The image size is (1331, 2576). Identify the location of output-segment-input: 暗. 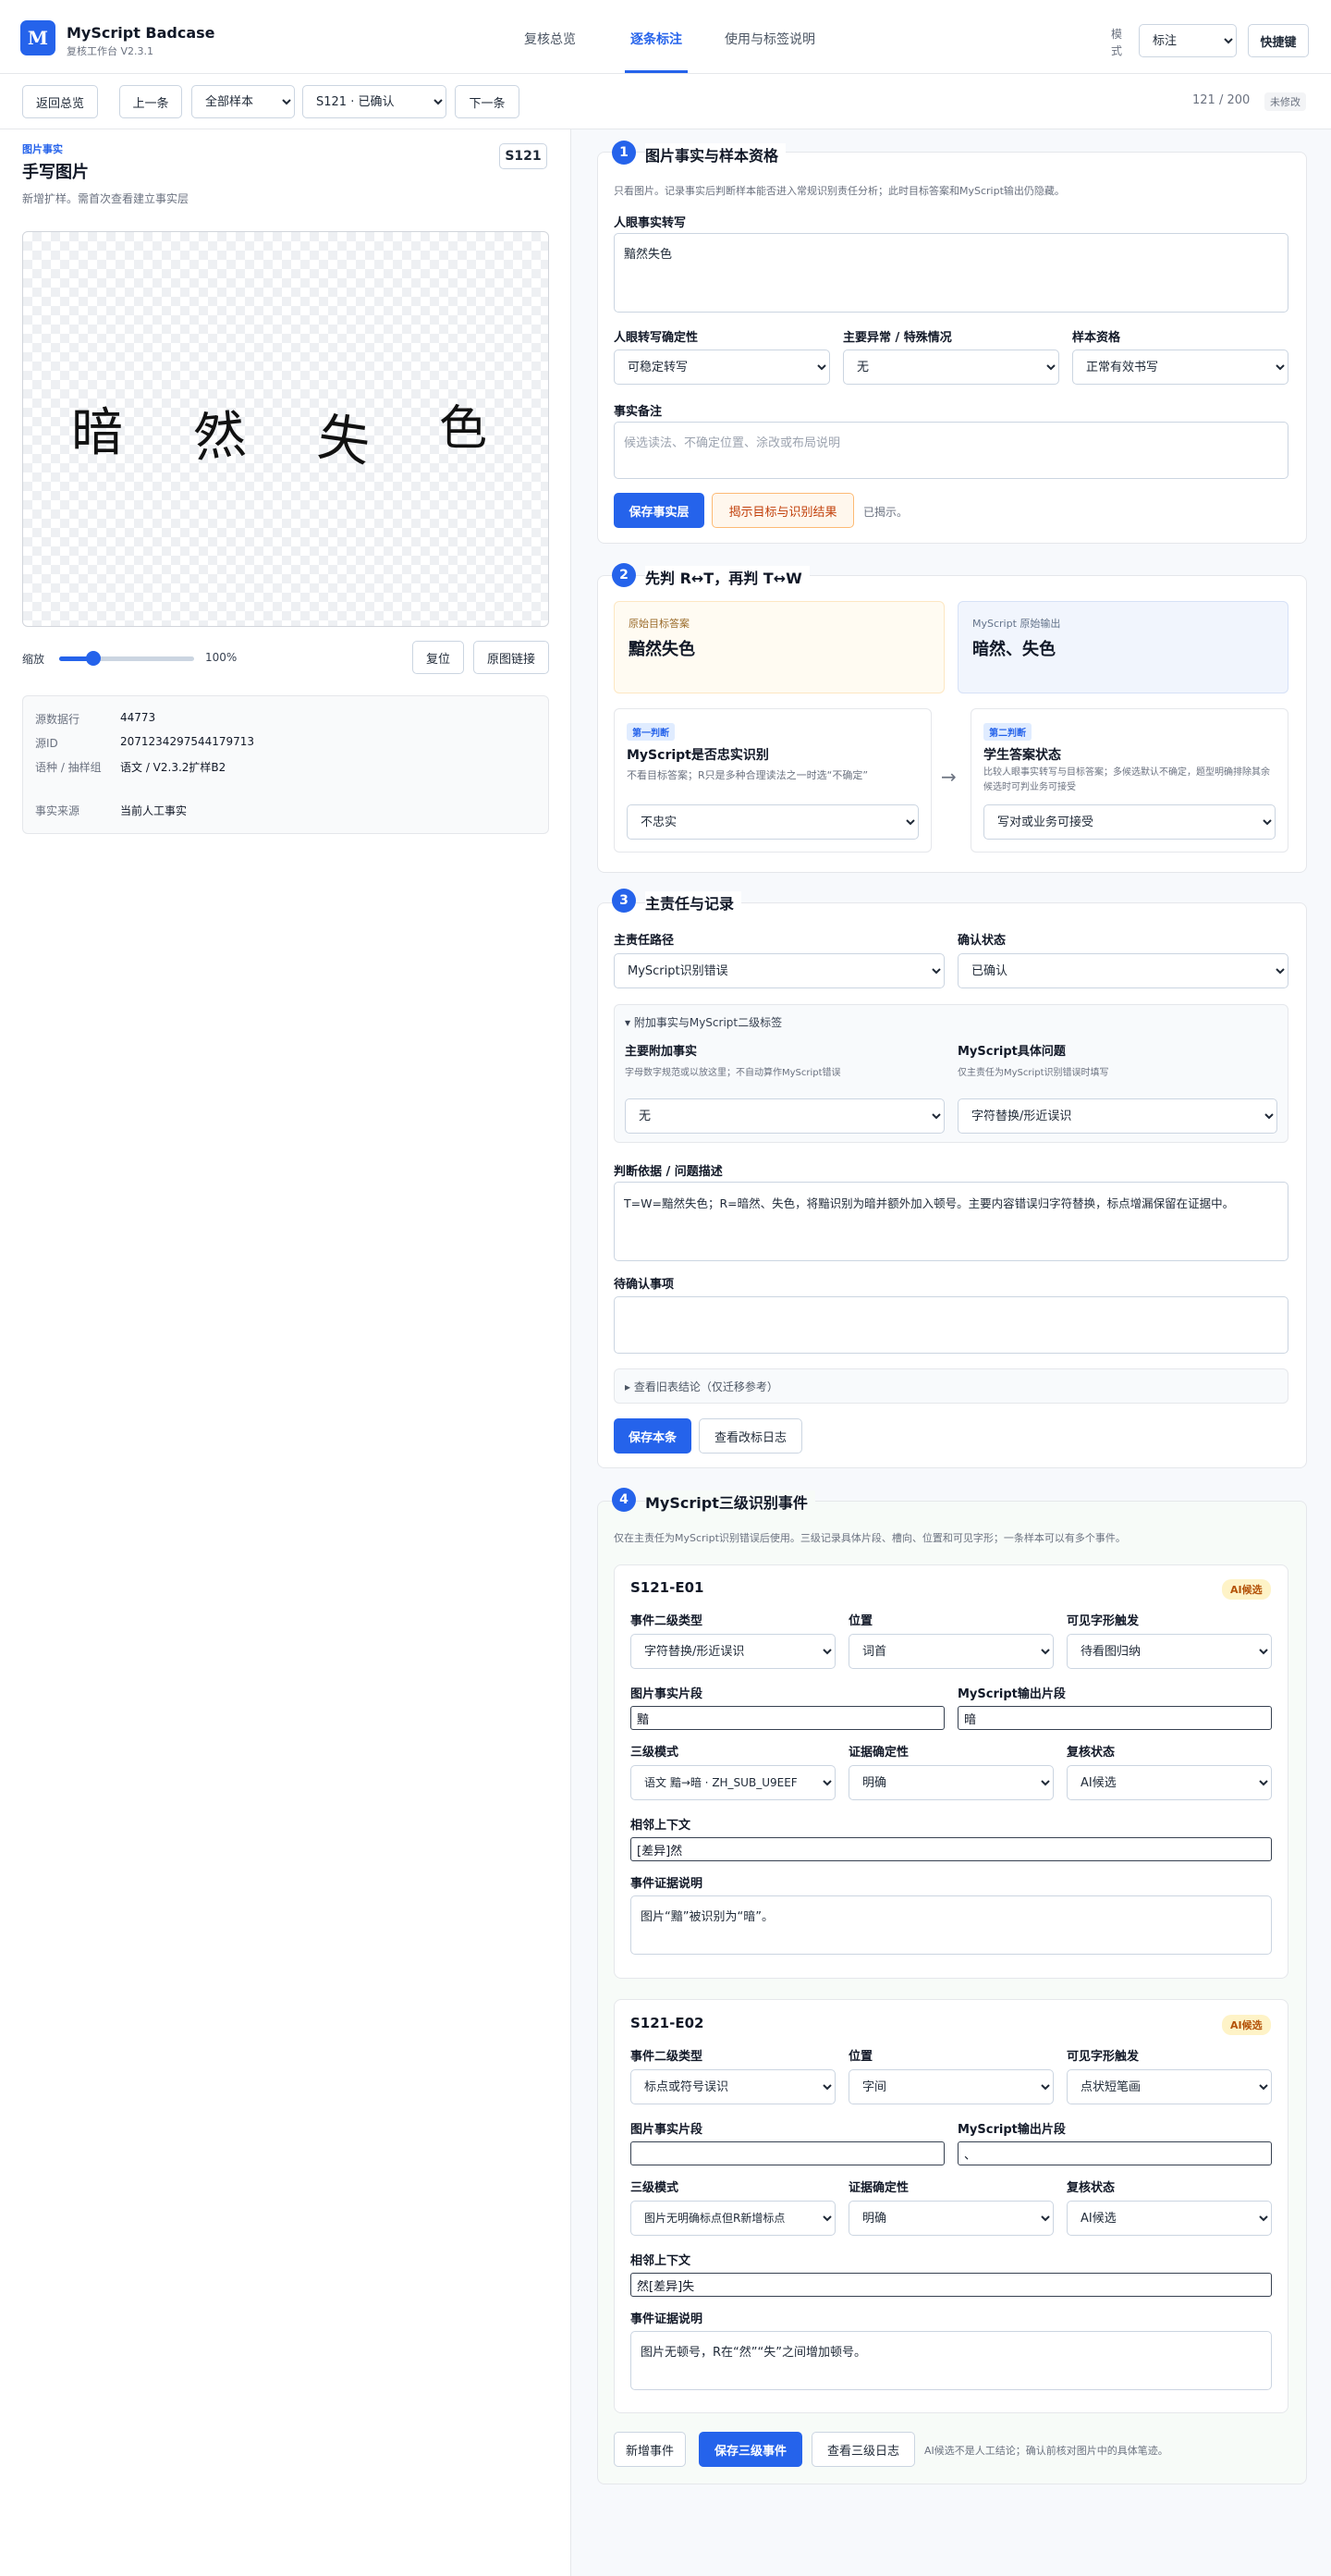
(1115, 1718).